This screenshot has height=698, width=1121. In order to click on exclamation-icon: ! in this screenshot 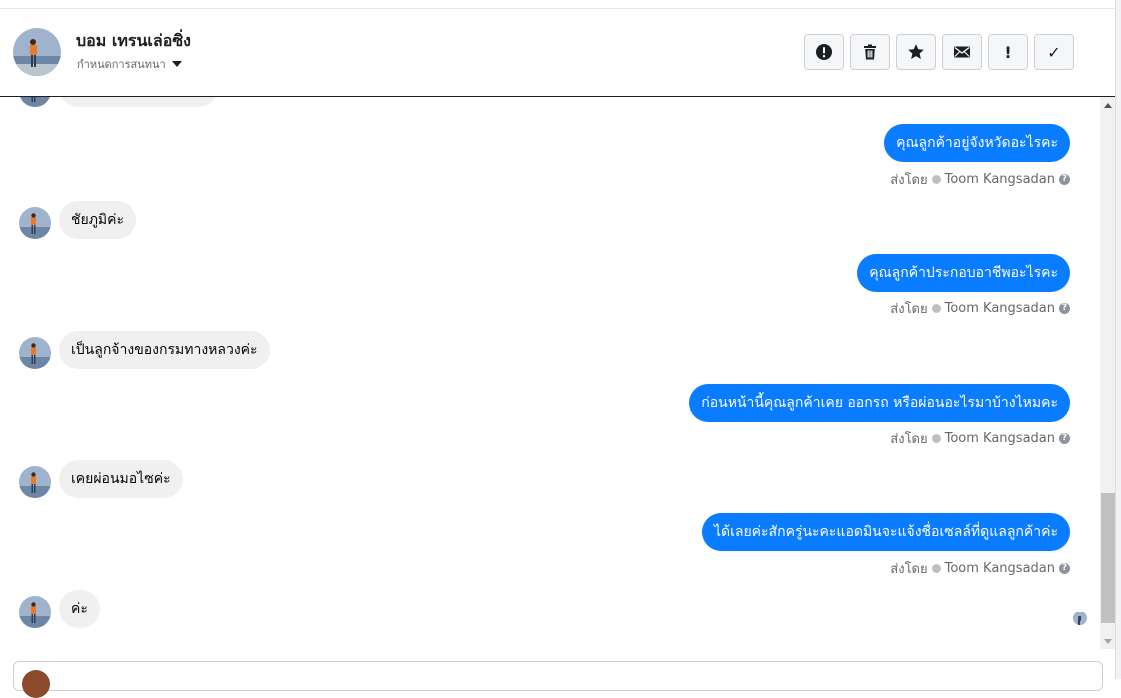, I will do `click(1008, 52)`.